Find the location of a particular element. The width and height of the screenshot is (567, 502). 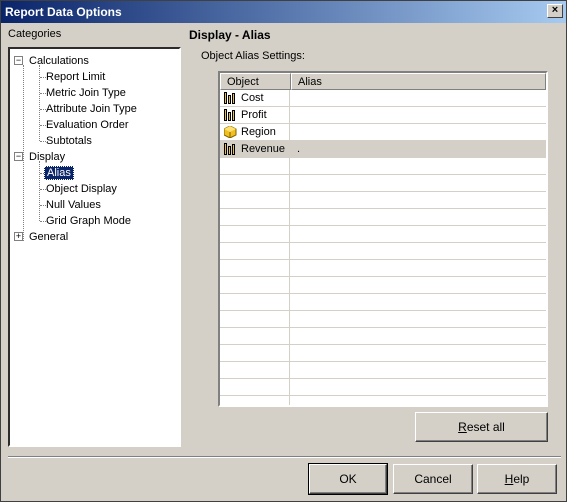

tree-node-label: Subtotals is located at coordinates (69, 141).